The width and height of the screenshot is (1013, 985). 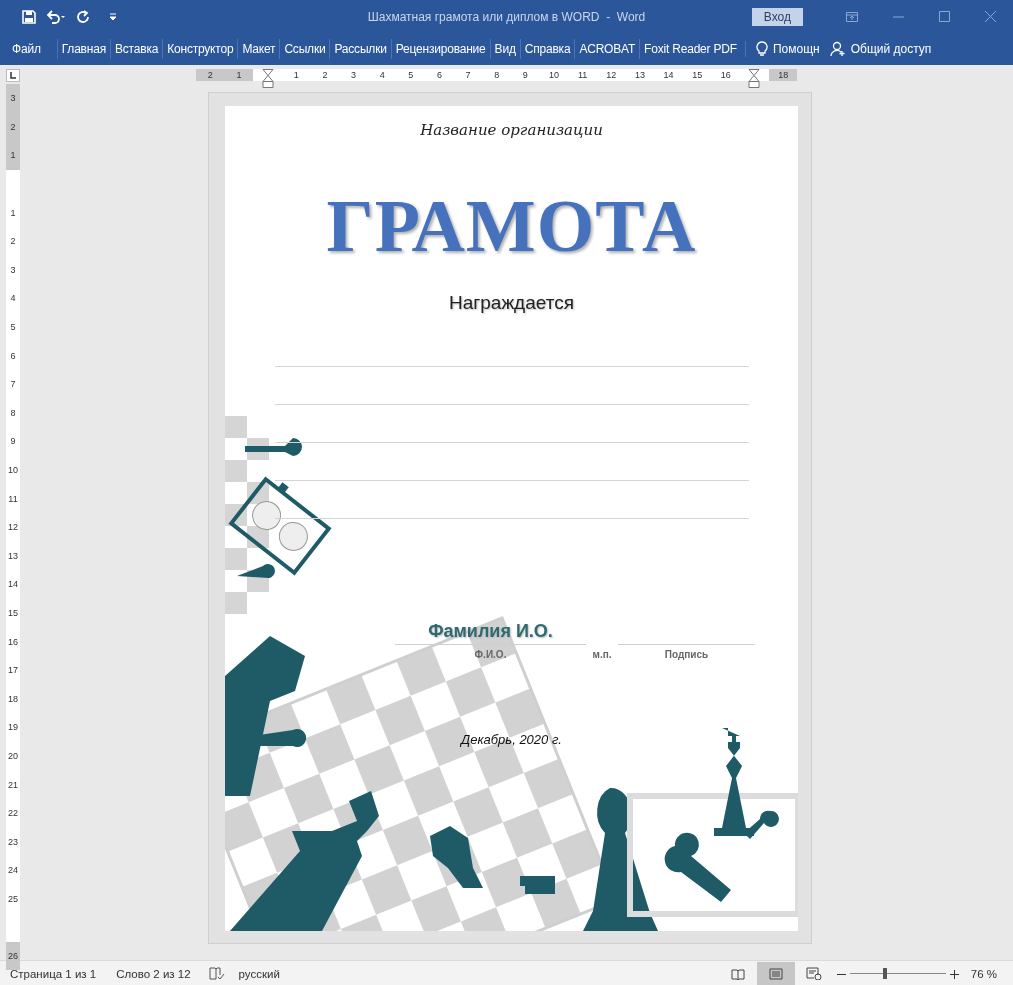 I want to click on maximize-icon, so click(x=944, y=16).